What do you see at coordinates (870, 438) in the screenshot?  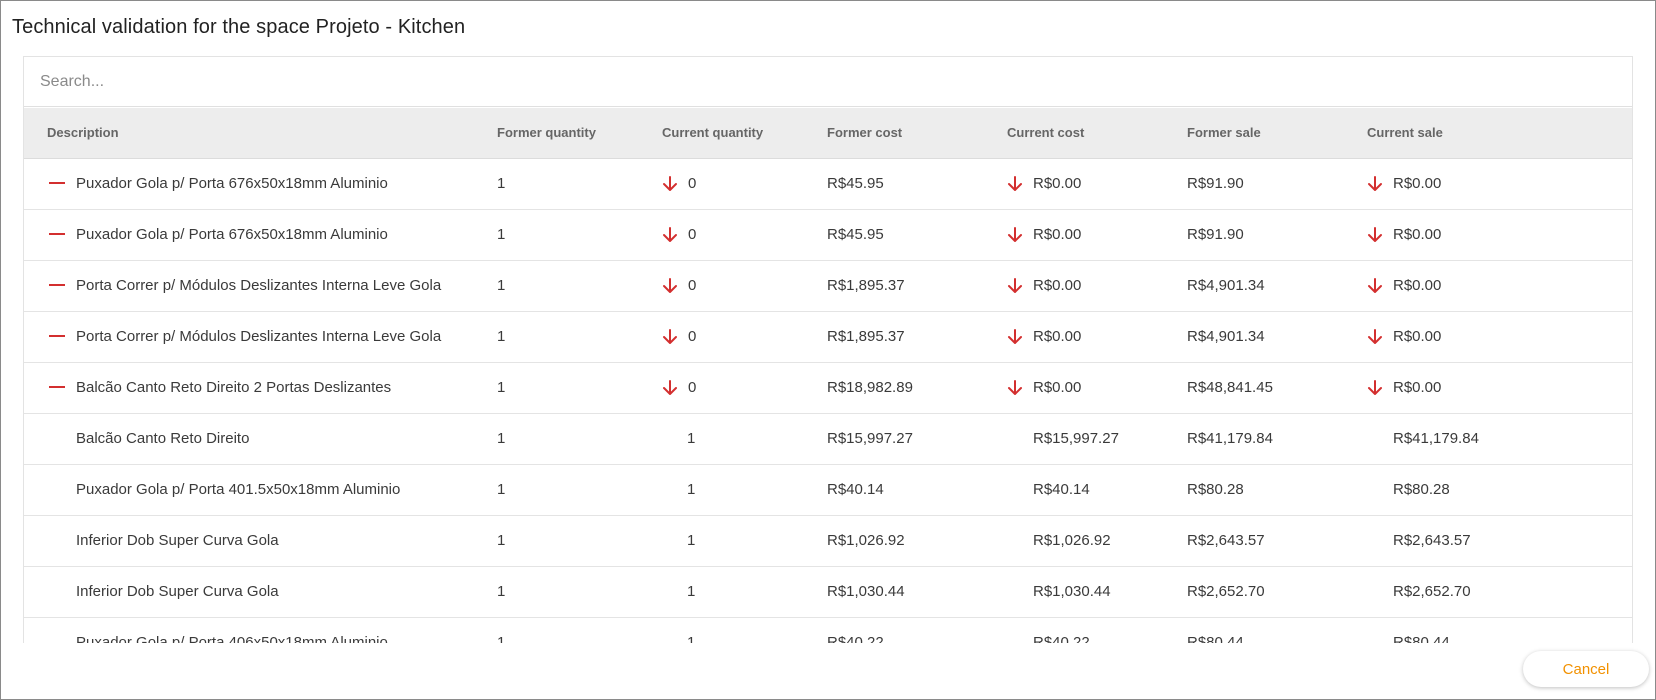 I see `former-cost-value: R$15,997.27` at bounding box center [870, 438].